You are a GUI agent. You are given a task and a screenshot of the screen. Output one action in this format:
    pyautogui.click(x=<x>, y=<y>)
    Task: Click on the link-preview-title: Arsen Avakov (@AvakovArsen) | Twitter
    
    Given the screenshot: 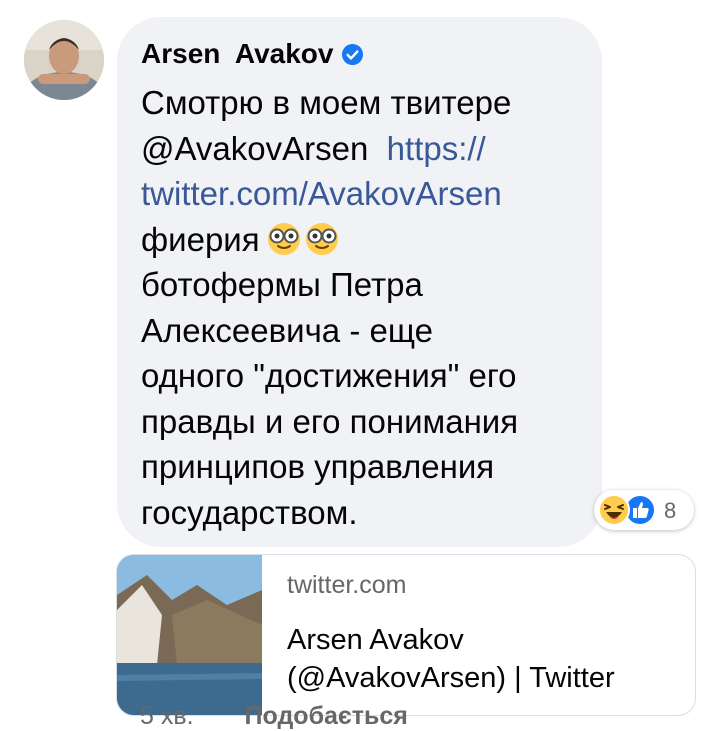 What is the action you would take?
    pyautogui.click(x=487, y=659)
    